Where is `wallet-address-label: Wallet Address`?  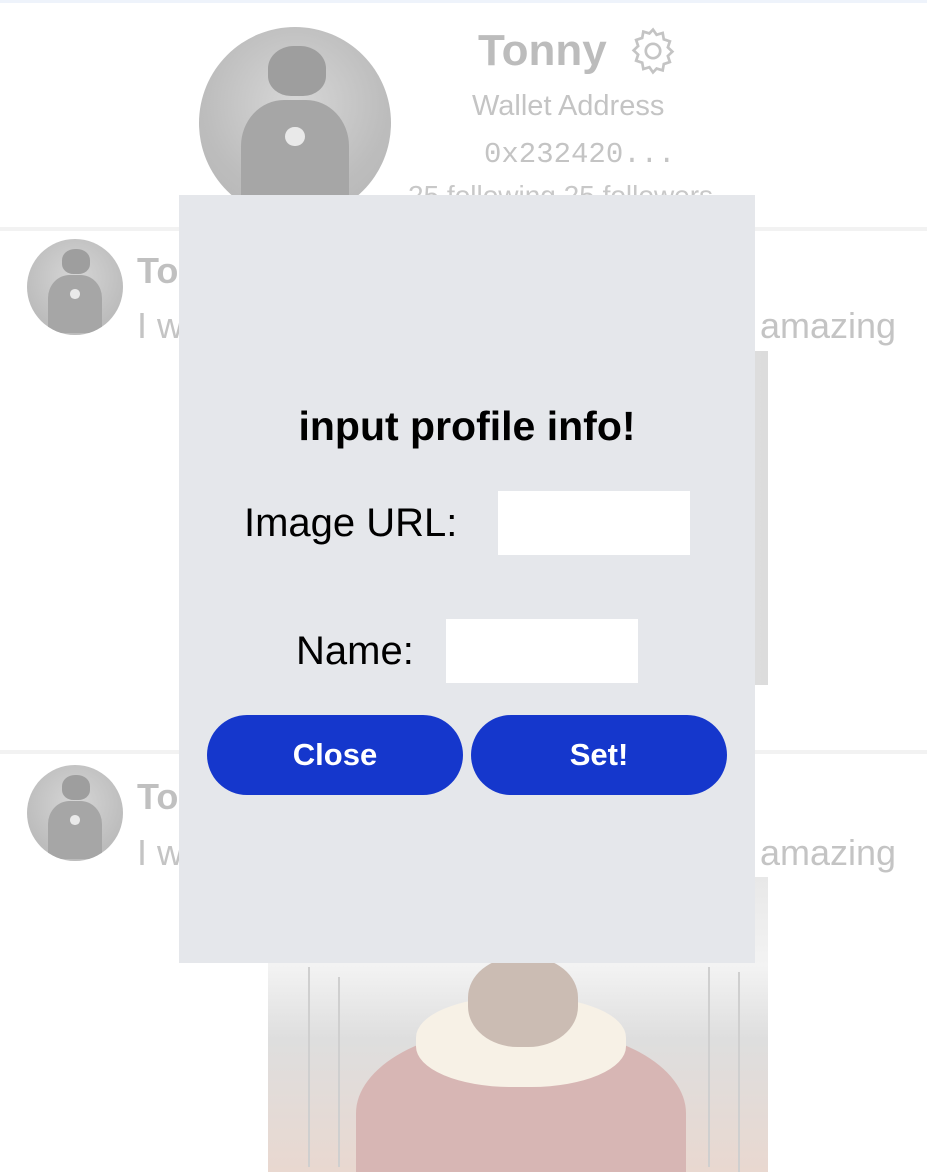
wallet-address-label: Wallet Address is located at coordinates (568, 106).